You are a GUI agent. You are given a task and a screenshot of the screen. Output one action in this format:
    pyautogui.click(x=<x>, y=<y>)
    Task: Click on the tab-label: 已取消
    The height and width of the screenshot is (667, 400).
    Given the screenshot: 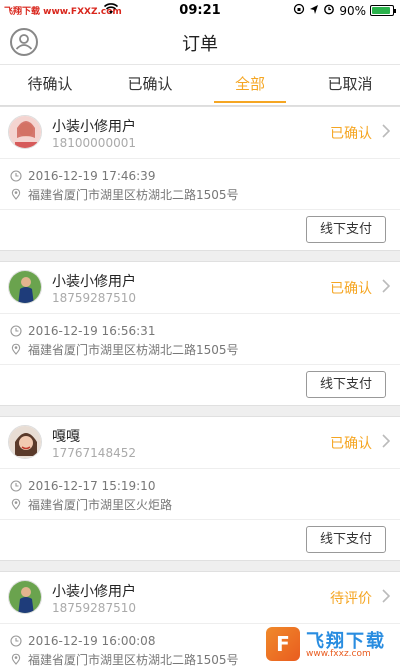 What is the action you would take?
    pyautogui.click(x=350, y=84)
    